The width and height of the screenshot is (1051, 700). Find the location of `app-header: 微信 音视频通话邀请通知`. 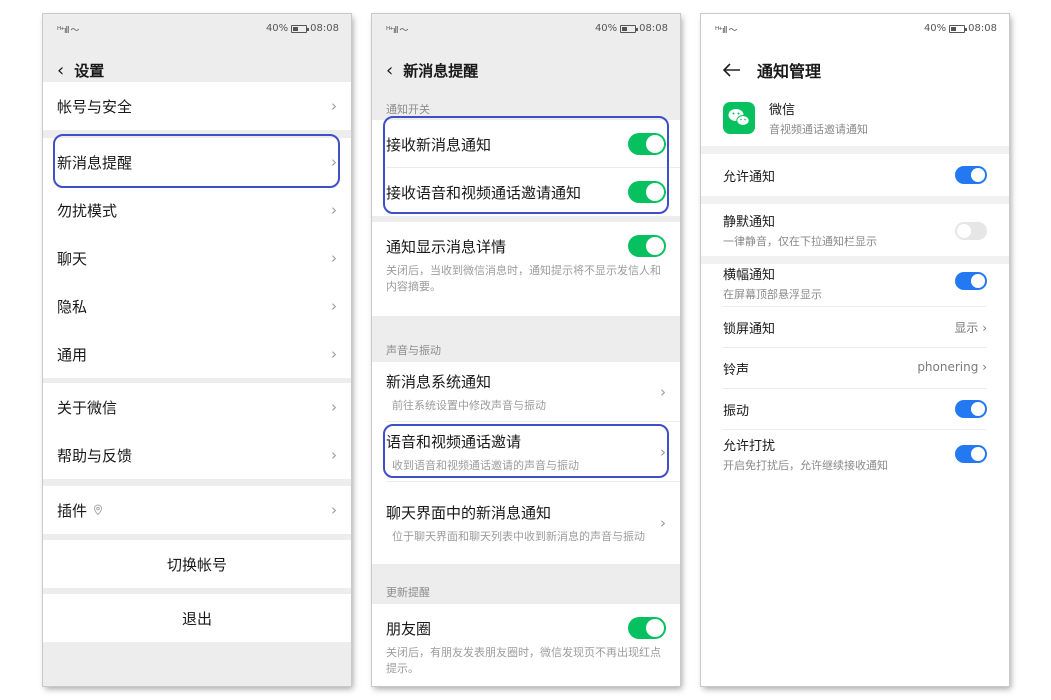

app-header: 微信 音视频通话邀请通知 is located at coordinates (795, 118).